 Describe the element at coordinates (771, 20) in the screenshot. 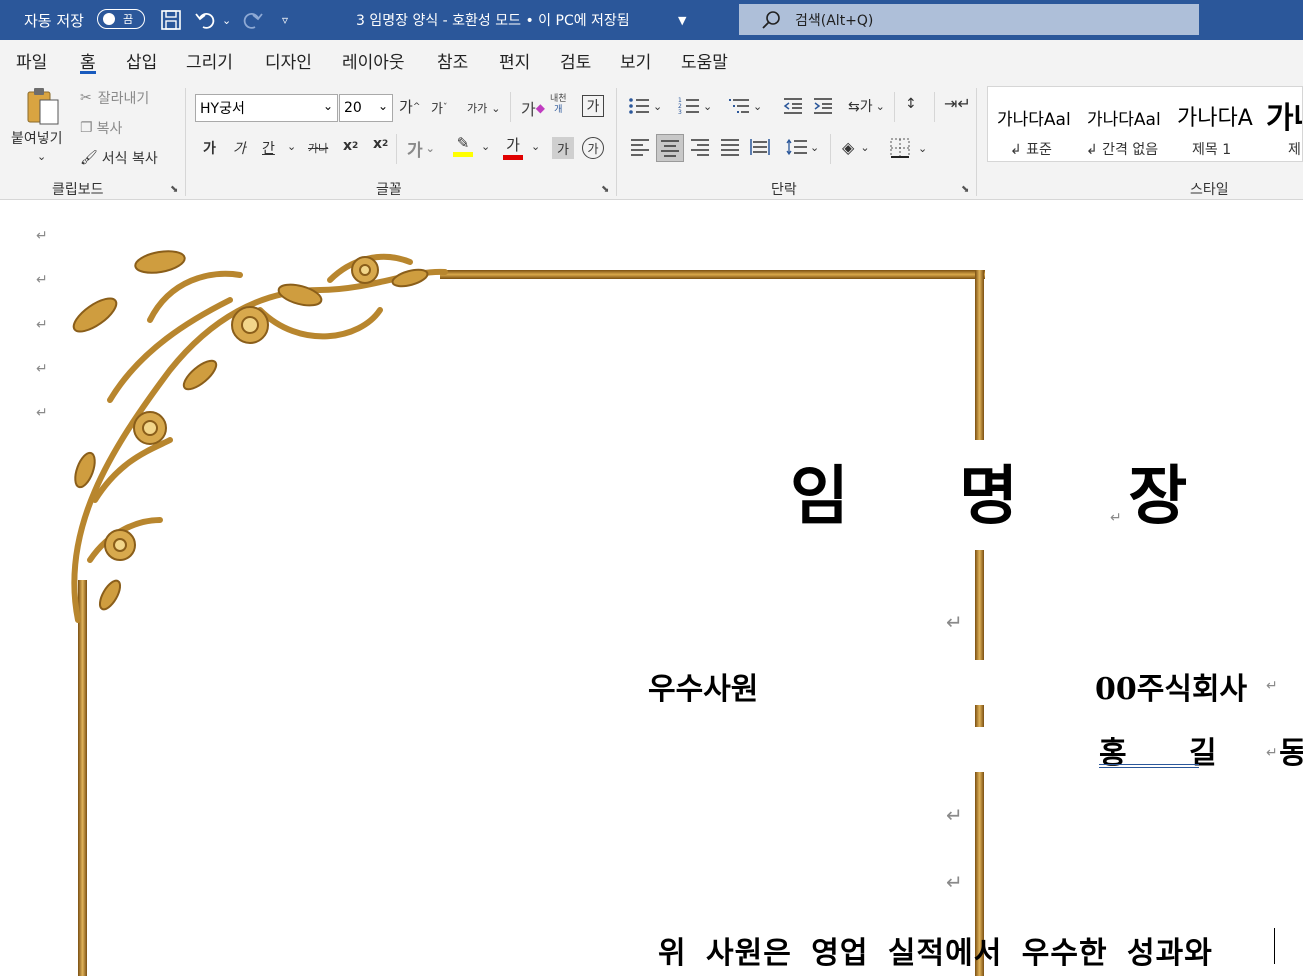

I see `search-icon` at that location.